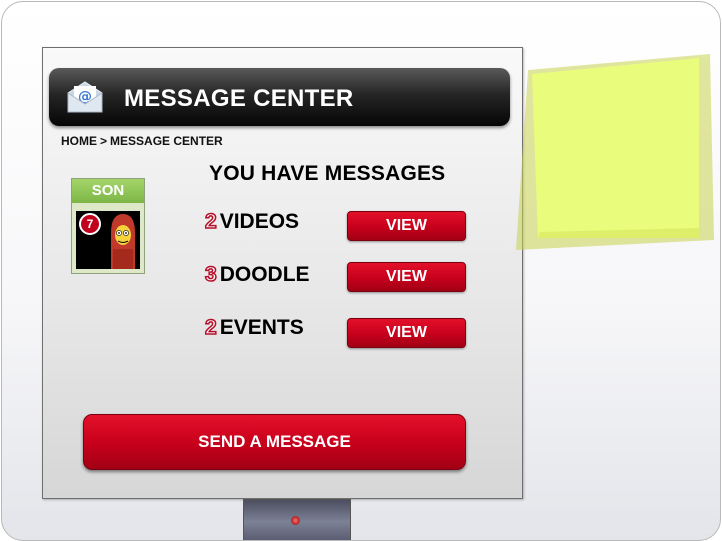  I want to click on notification-badge: 7, so click(90, 224).